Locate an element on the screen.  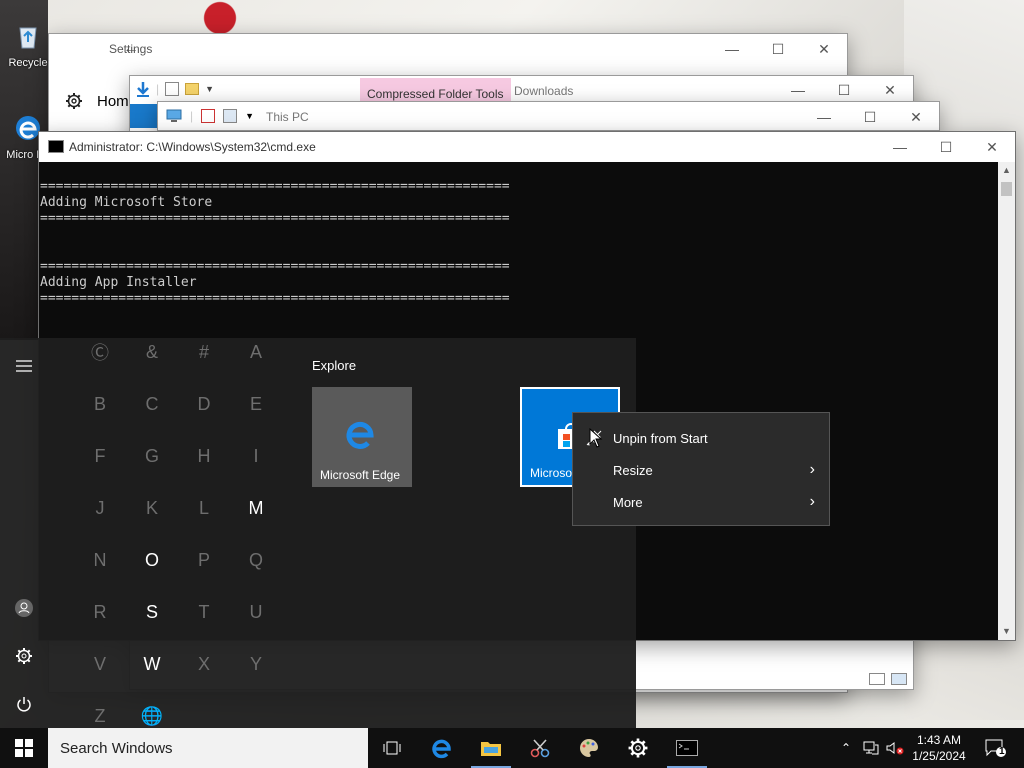
network-icon is located at coordinates (871, 748).